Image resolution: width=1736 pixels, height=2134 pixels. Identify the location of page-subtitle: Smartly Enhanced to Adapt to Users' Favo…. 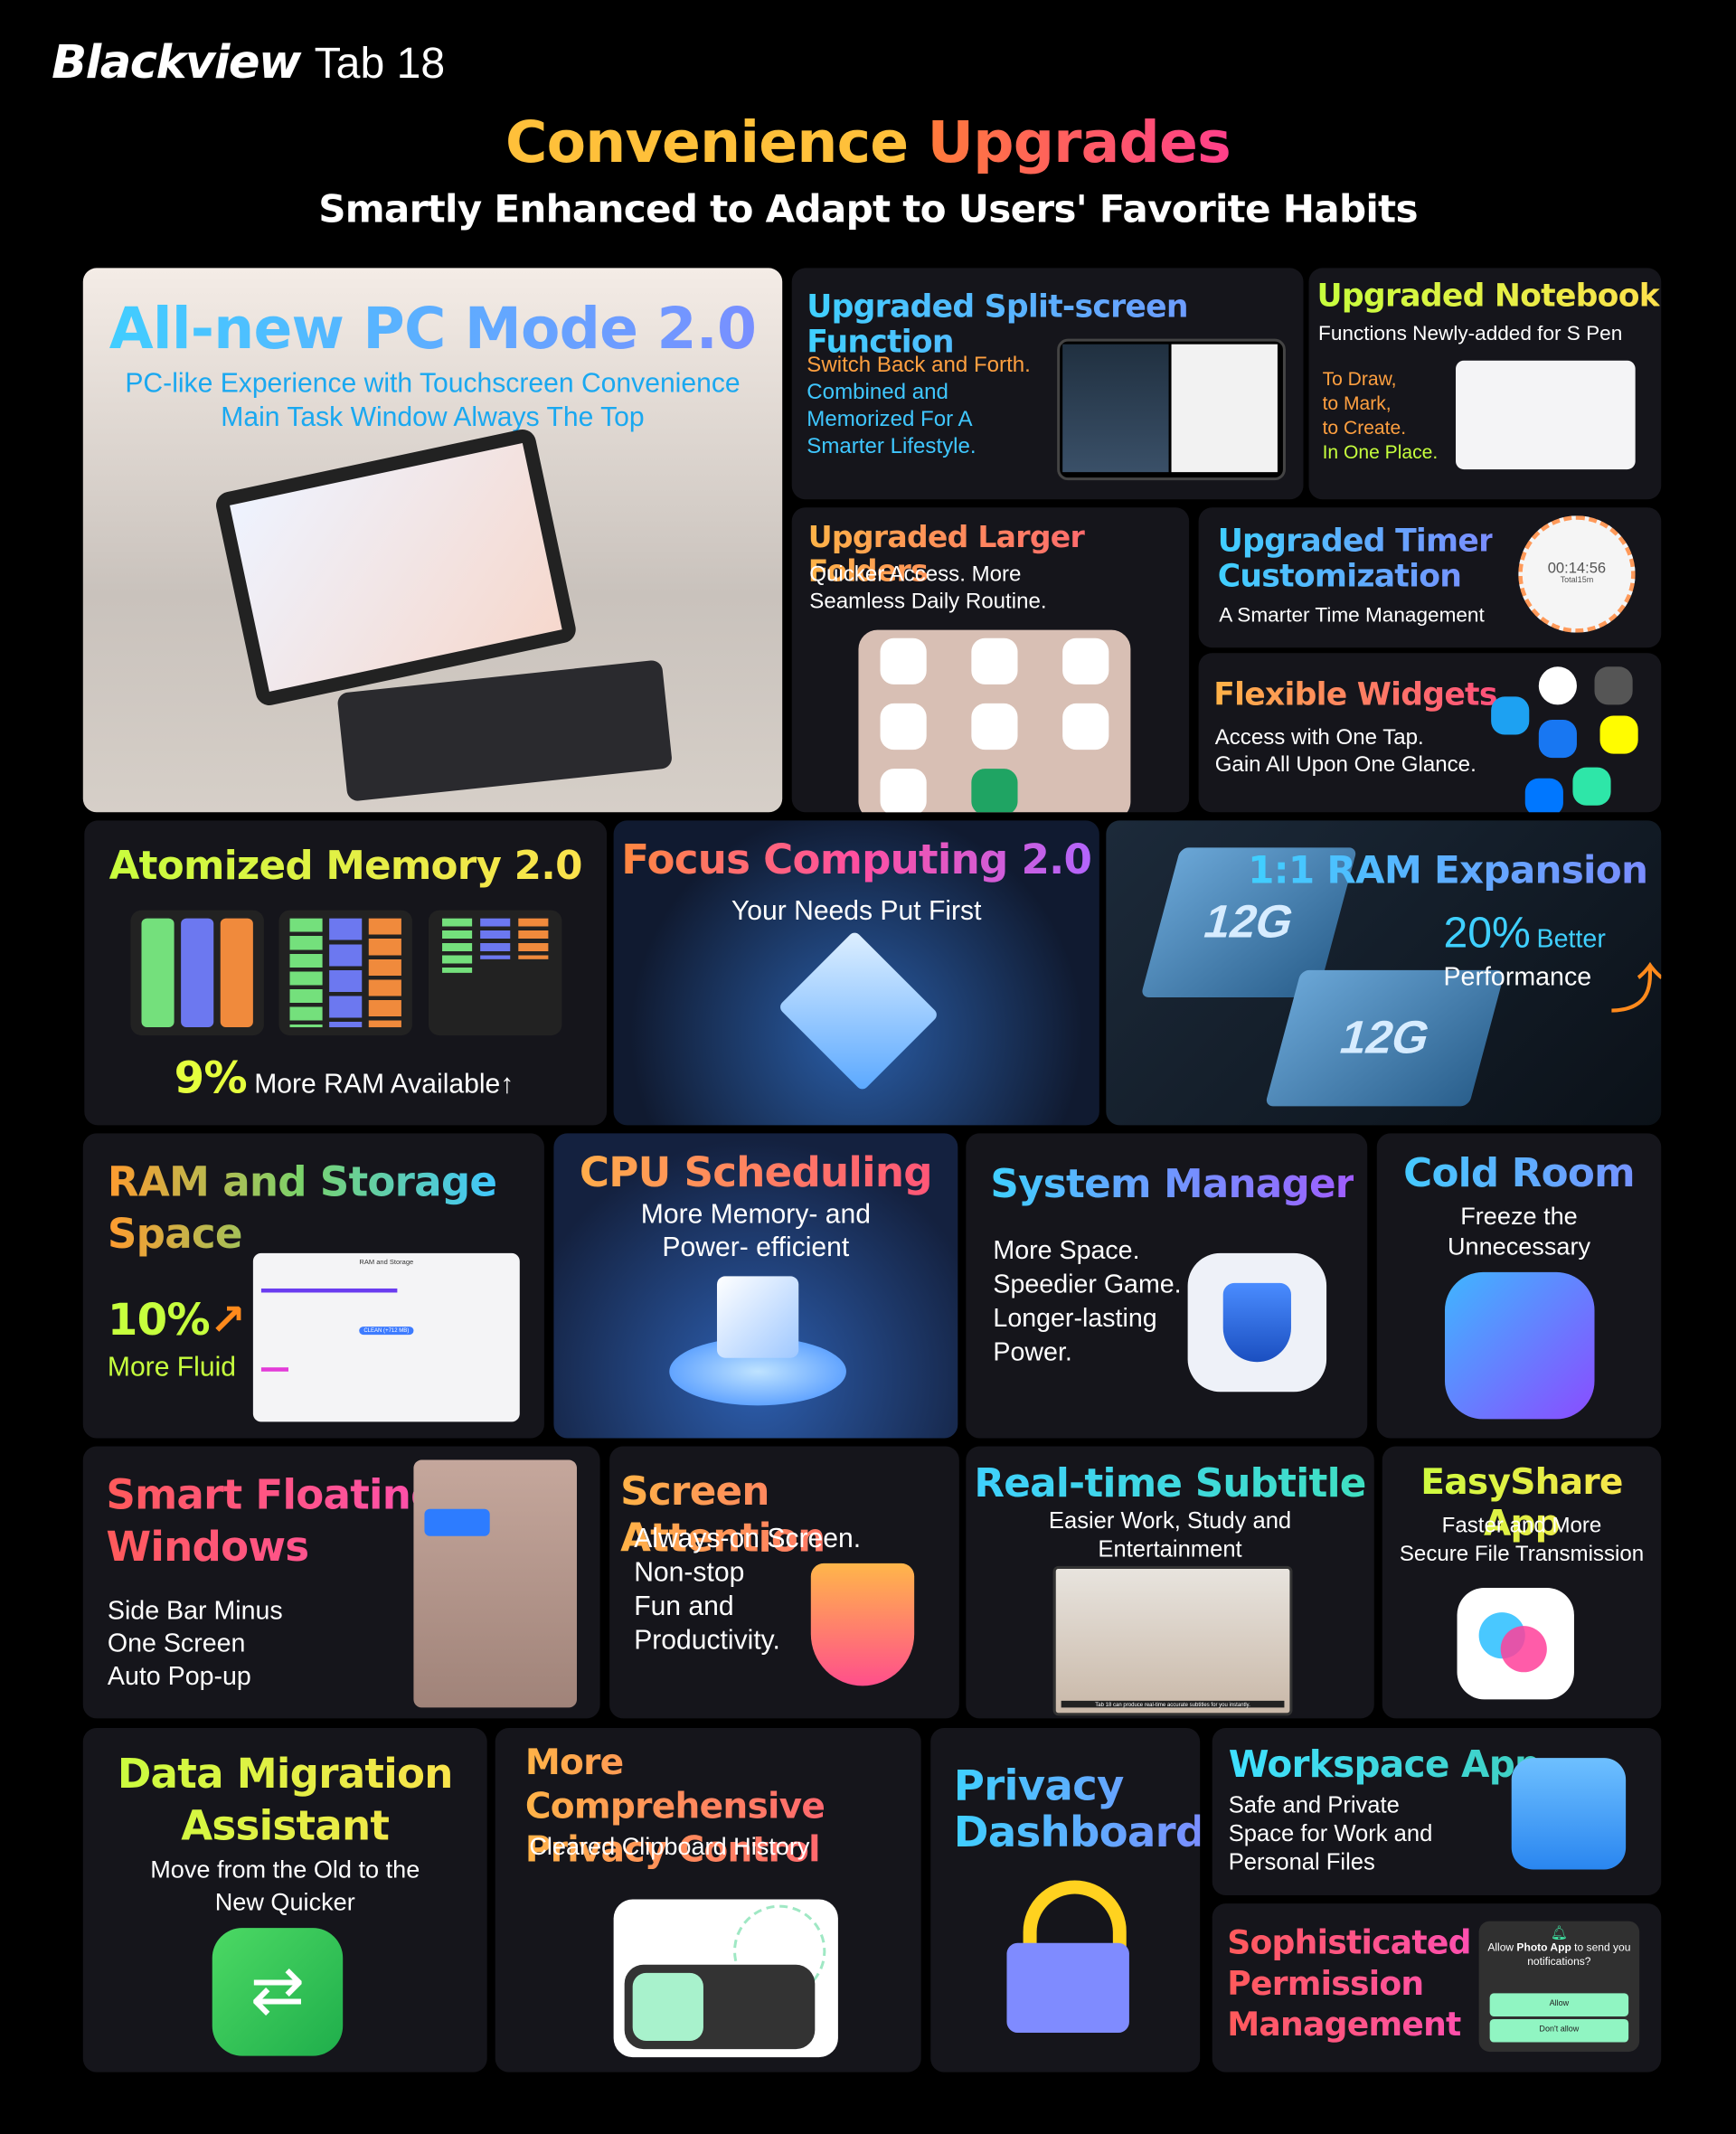
(868, 208).